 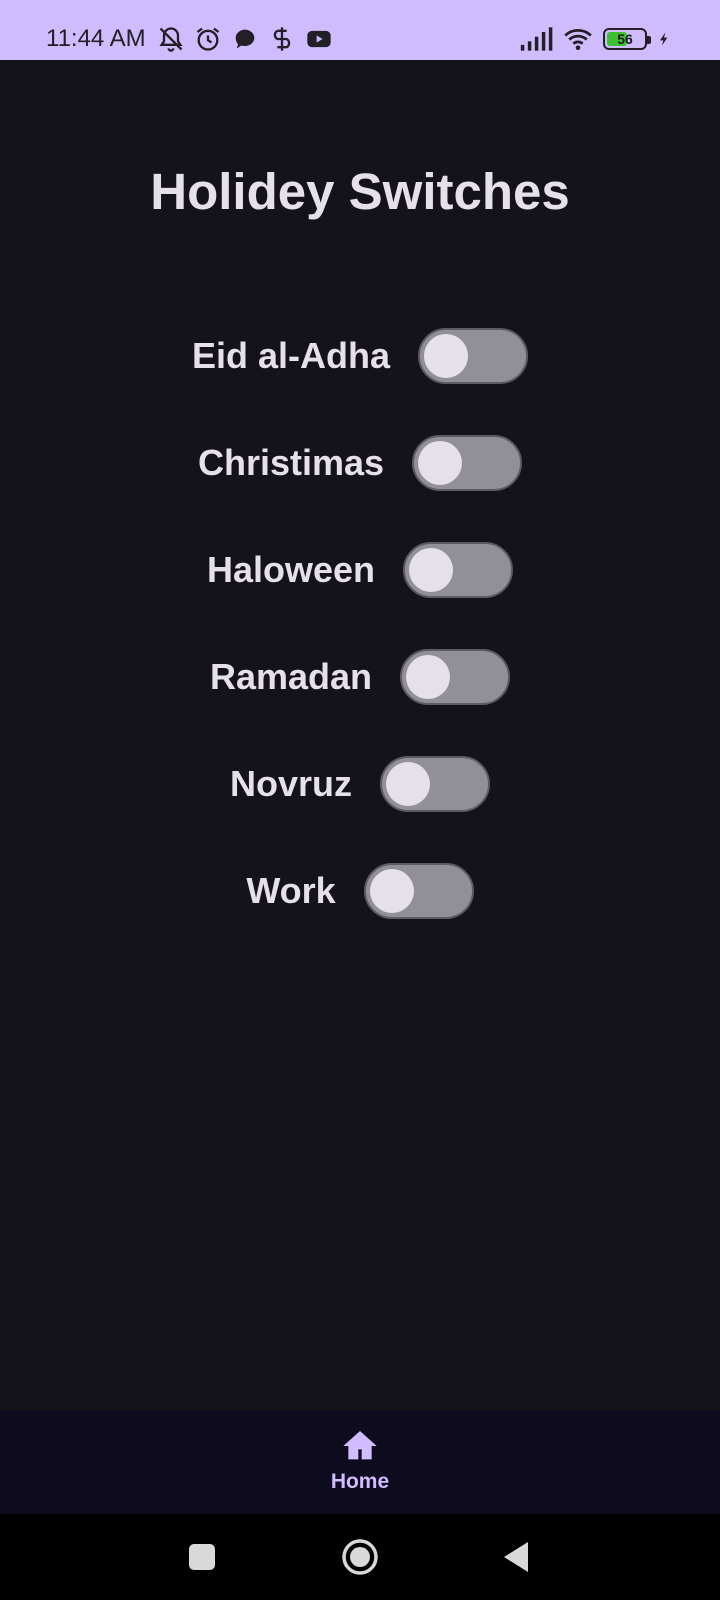 What do you see at coordinates (360, 1481) in the screenshot?
I see `nav-item-home-label: Home` at bounding box center [360, 1481].